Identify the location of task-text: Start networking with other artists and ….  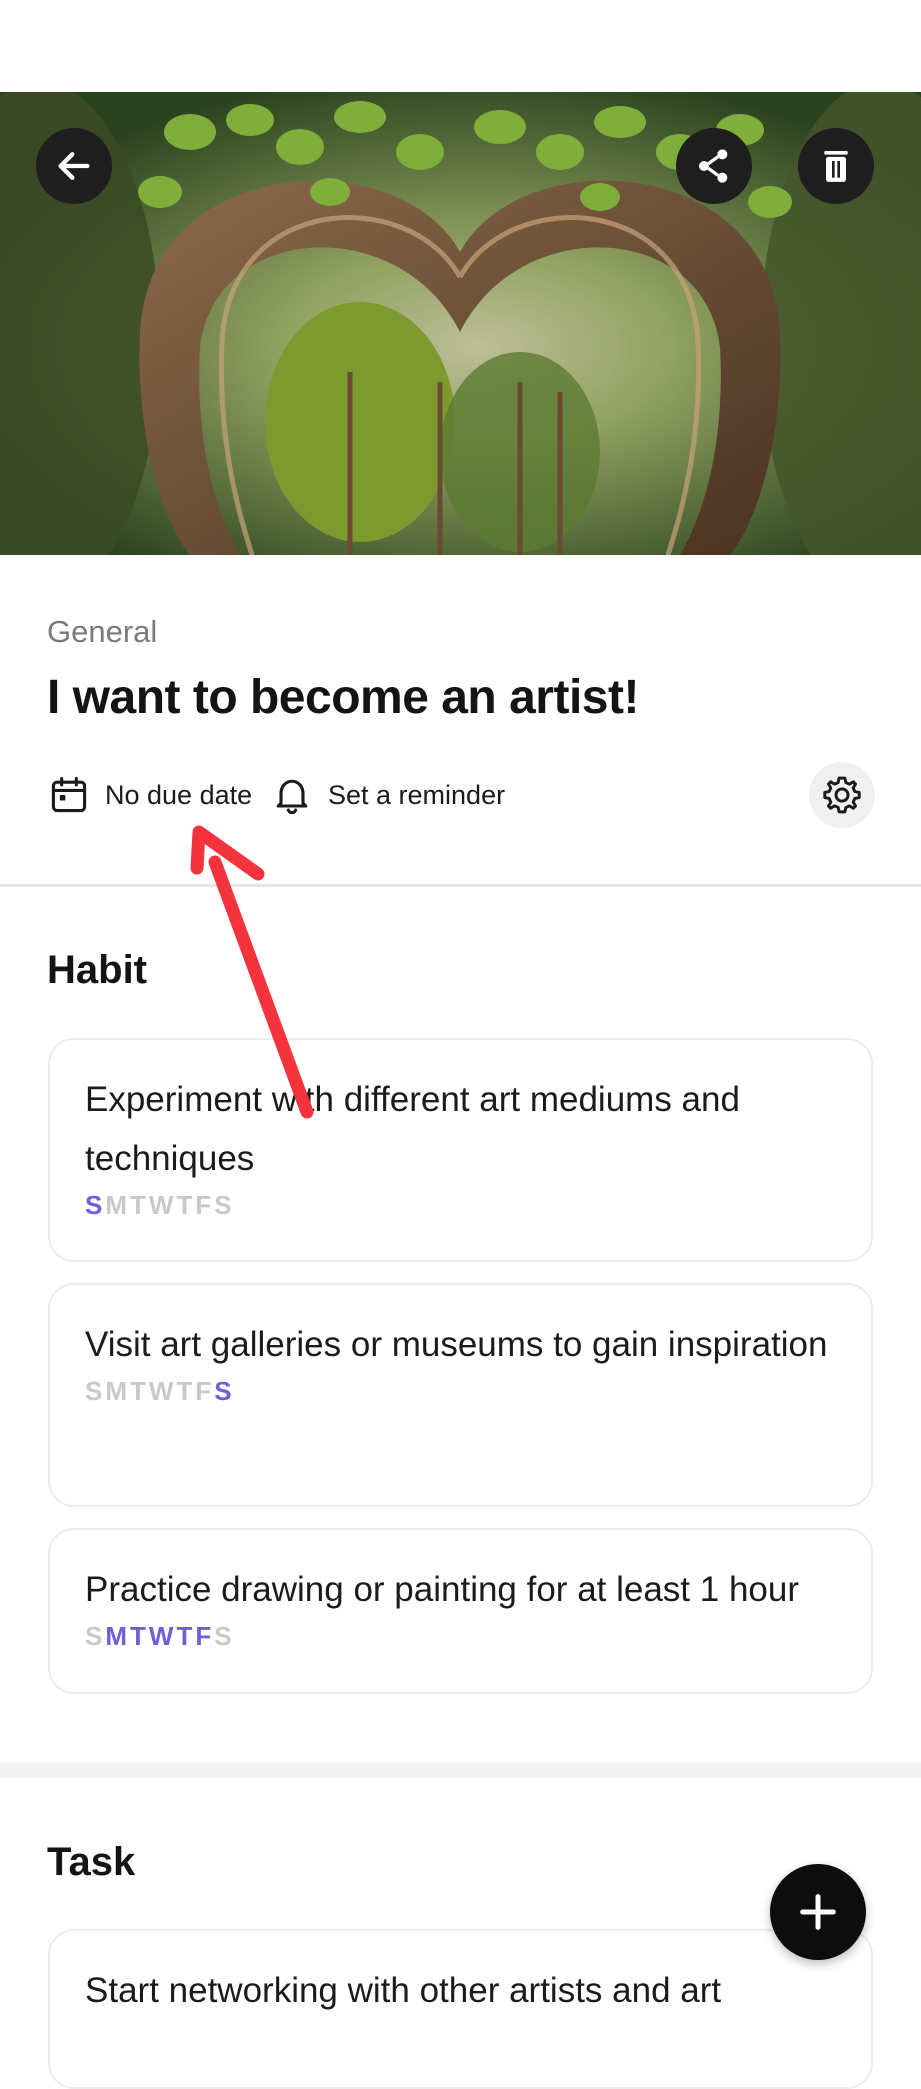
(403, 1990).